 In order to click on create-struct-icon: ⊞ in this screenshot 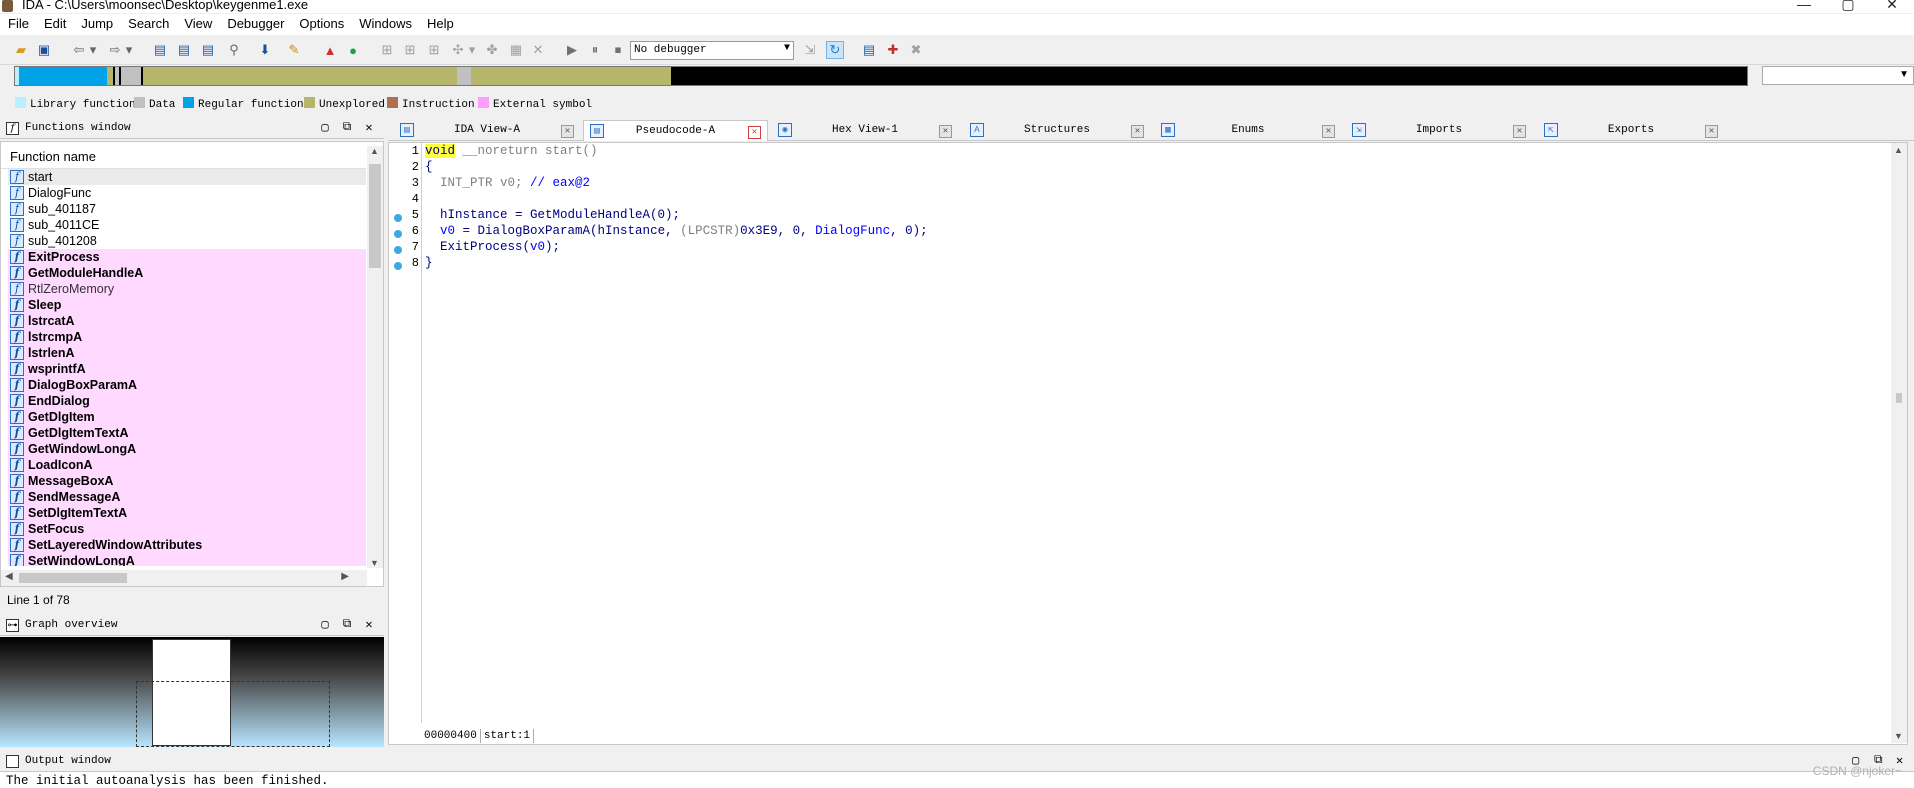, I will do `click(434, 50)`.